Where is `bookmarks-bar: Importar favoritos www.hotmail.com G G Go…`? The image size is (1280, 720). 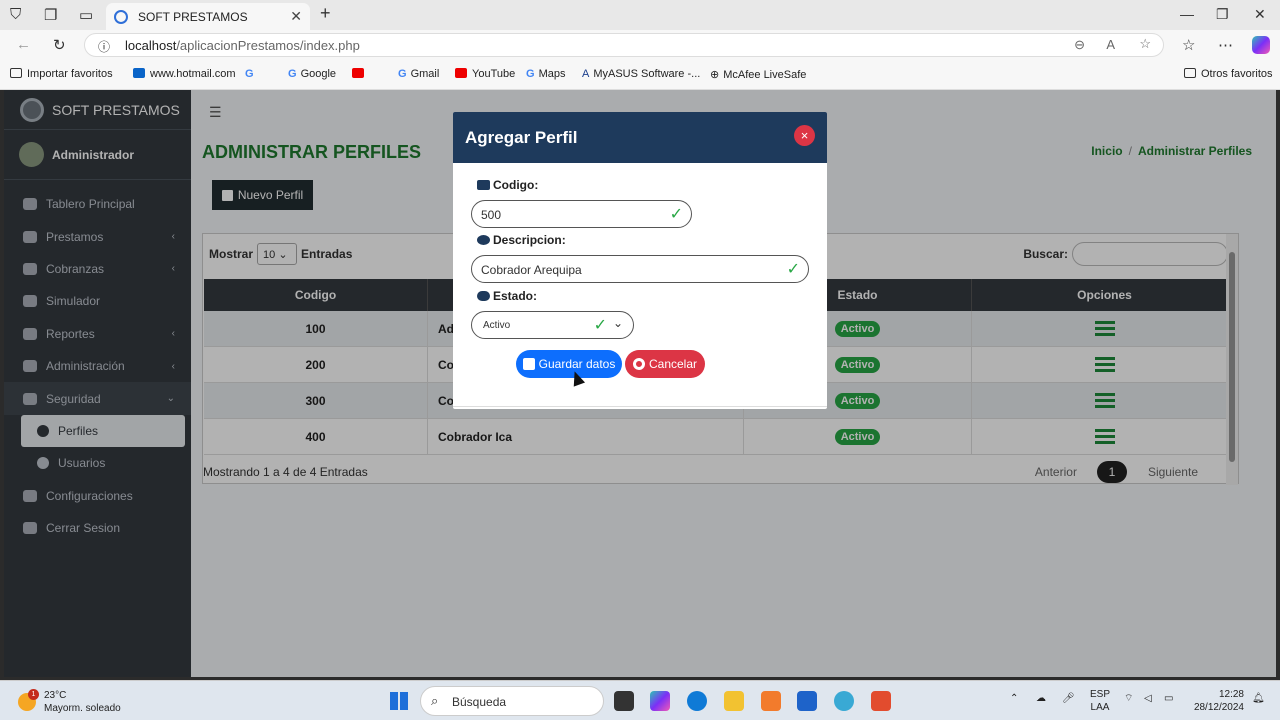 bookmarks-bar: Importar favoritos www.hotmail.com G G Go… is located at coordinates (640, 75).